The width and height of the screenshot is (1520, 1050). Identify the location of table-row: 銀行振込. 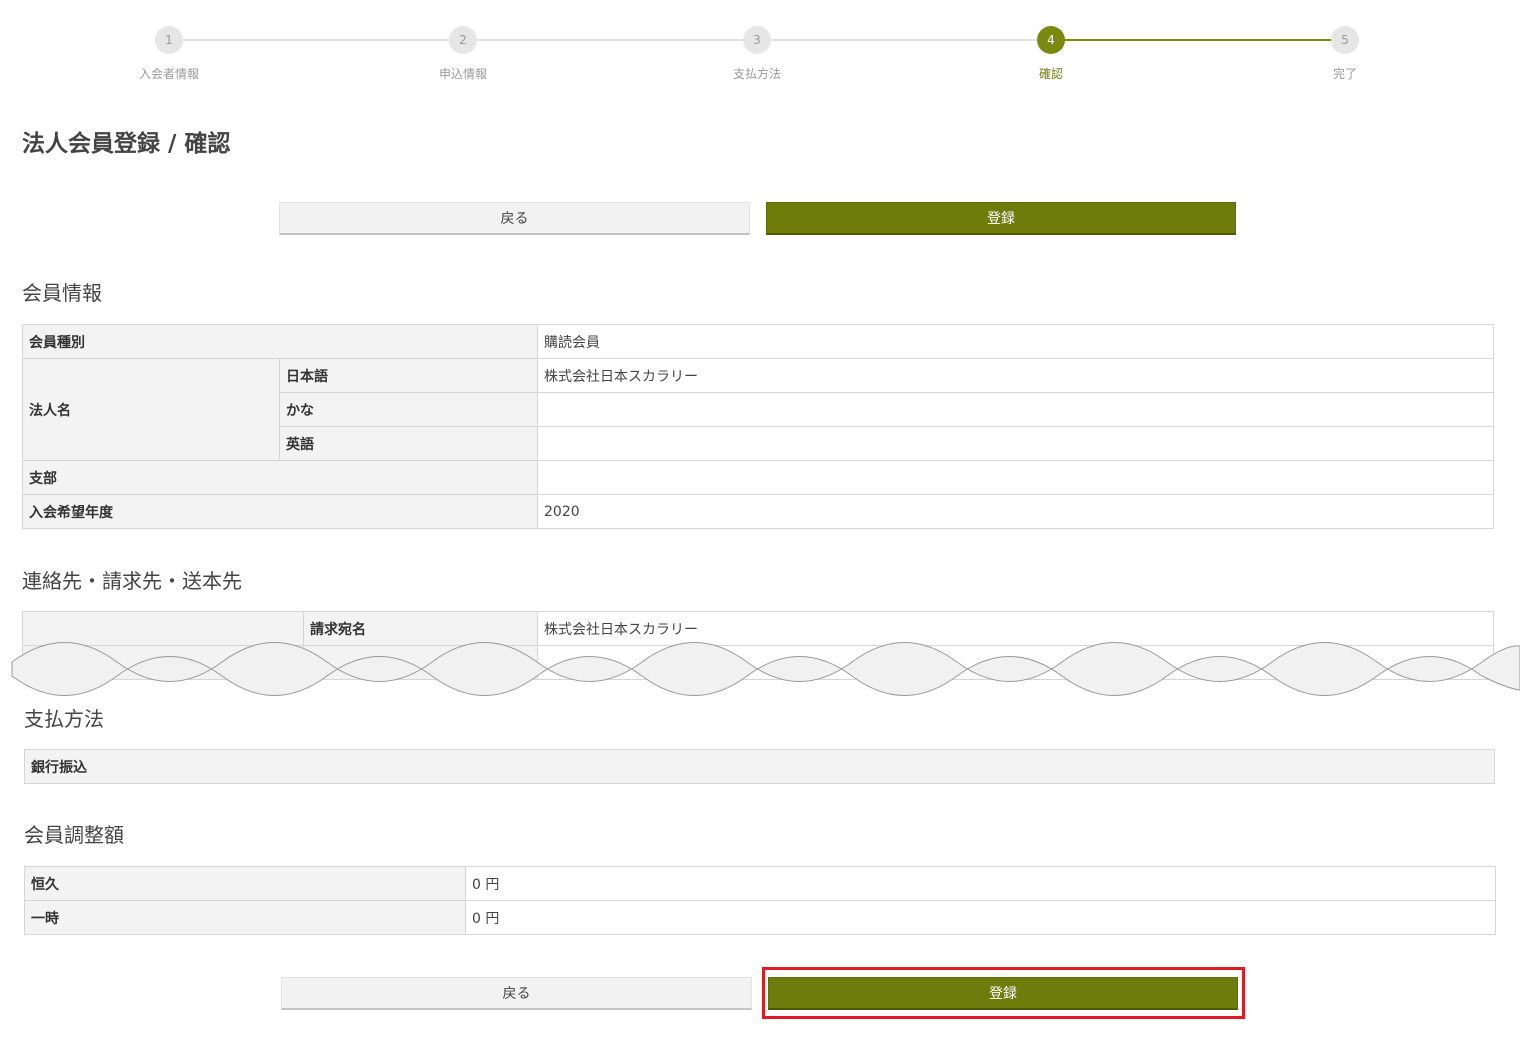
(759, 766).